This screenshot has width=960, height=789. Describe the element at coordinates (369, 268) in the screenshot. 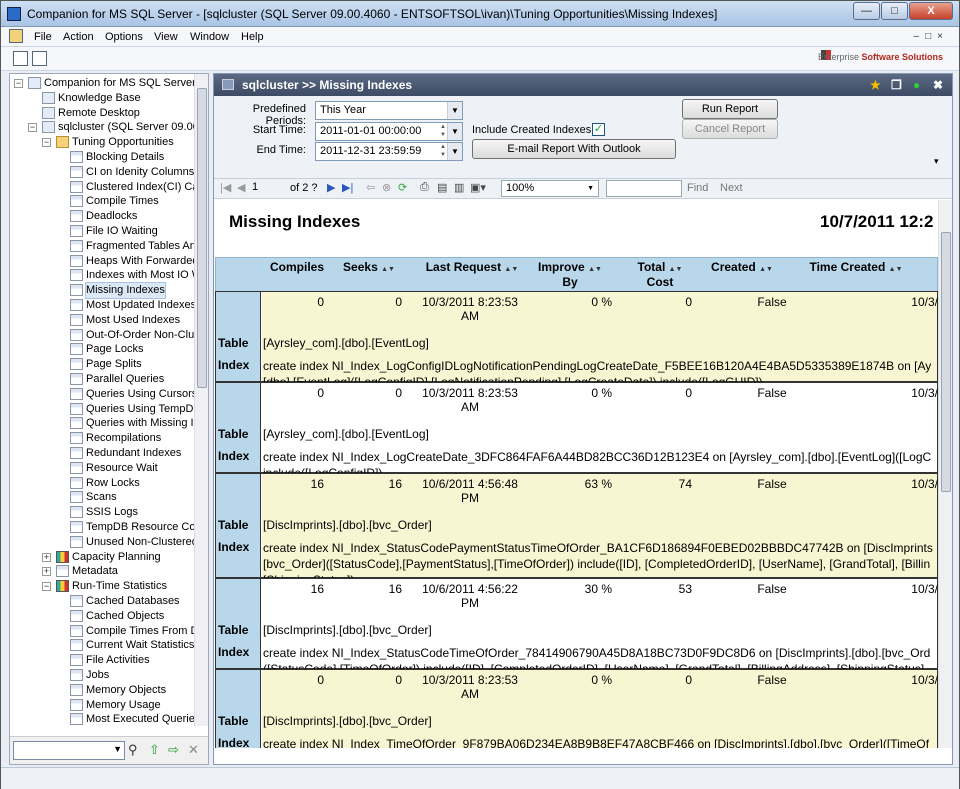

I see `col-seeks: Seeks ▲▼` at that location.